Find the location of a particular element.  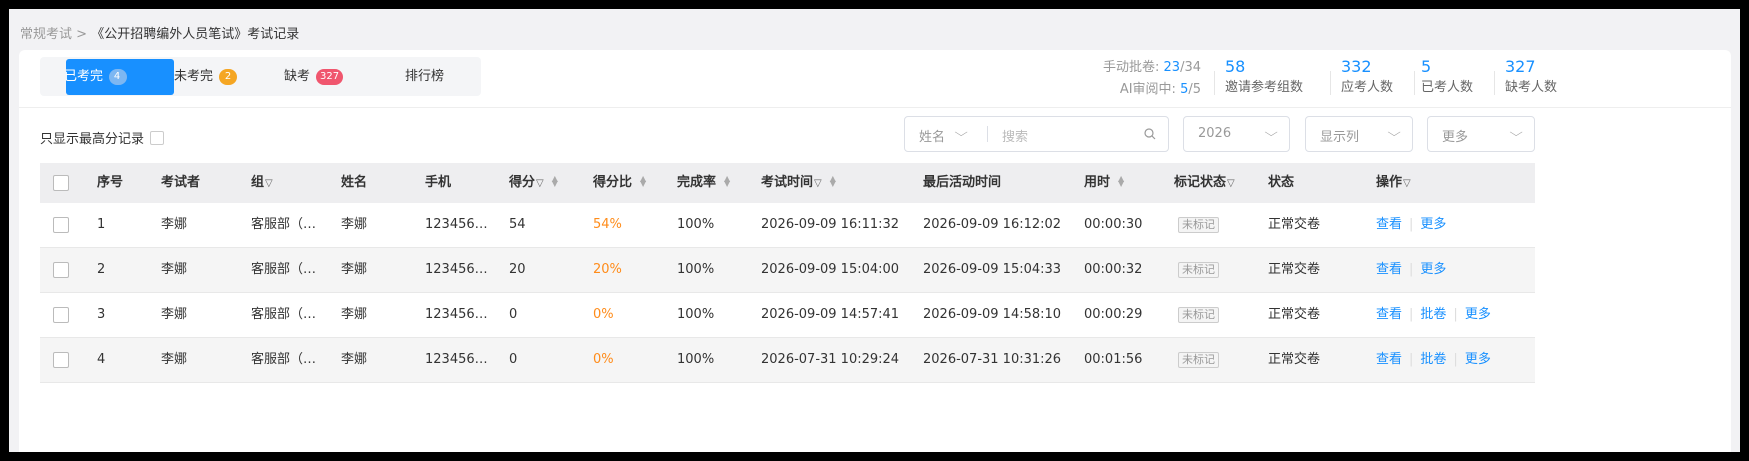

stat-value: 5 is located at coordinates (1426, 66).